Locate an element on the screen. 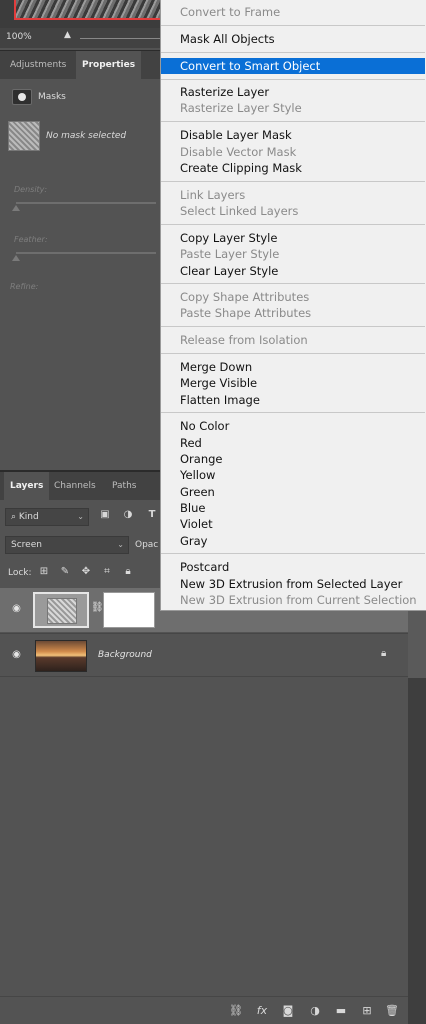  menu-item-color-green: Green is located at coordinates (293, 492).